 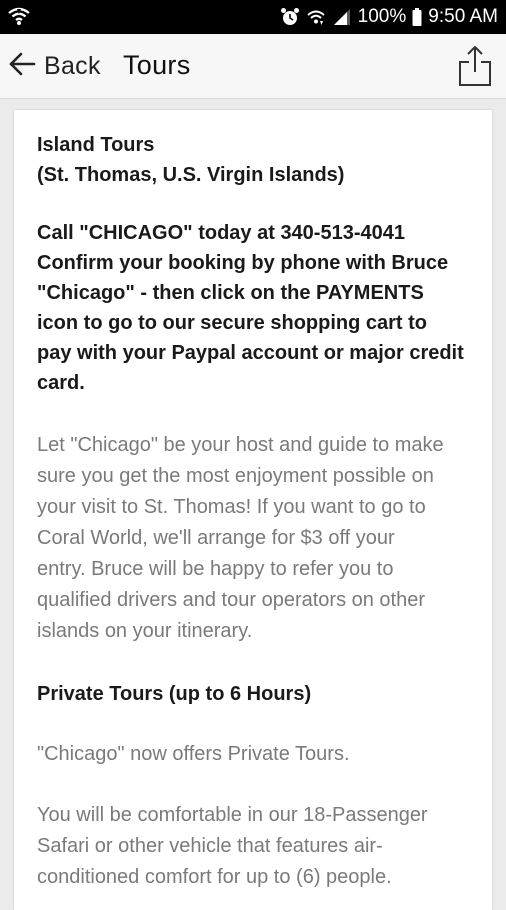 What do you see at coordinates (191, 175) in the screenshot?
I see `tour-title-line2: (St. Thomas, U.S. Virgin Islands)` at bounding box center [191, 175].